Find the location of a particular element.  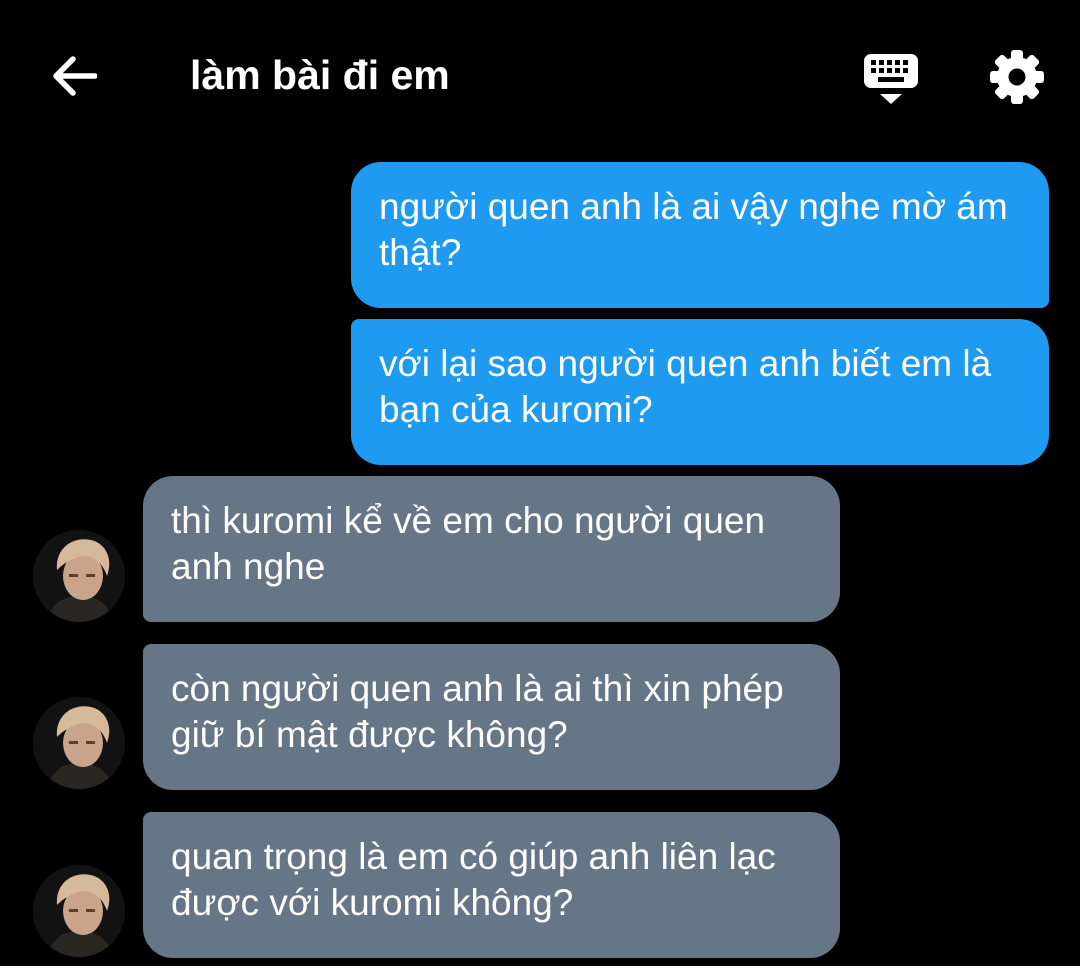

gear-icon is located at coordinates (1017, 77).